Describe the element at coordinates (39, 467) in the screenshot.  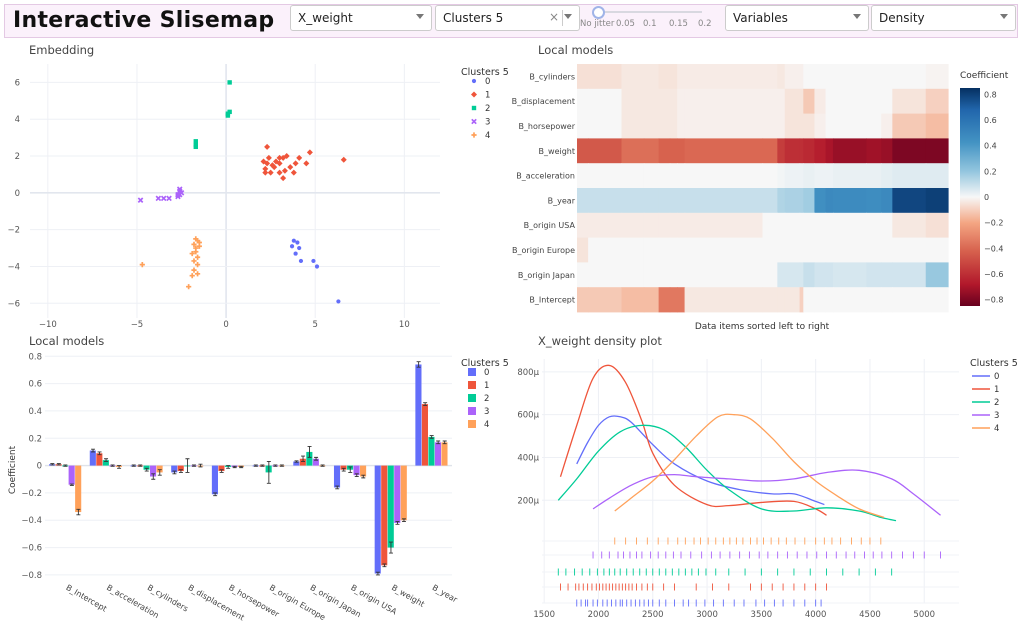
I see `y-tick-label: 0` at that location.